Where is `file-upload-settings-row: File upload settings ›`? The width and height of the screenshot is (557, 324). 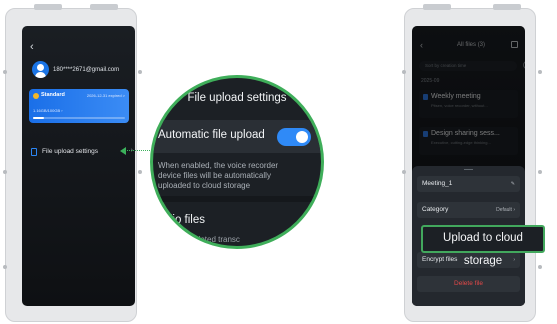 file-upload-settings-row: File upload settings › is located at coordinates (82, 153).